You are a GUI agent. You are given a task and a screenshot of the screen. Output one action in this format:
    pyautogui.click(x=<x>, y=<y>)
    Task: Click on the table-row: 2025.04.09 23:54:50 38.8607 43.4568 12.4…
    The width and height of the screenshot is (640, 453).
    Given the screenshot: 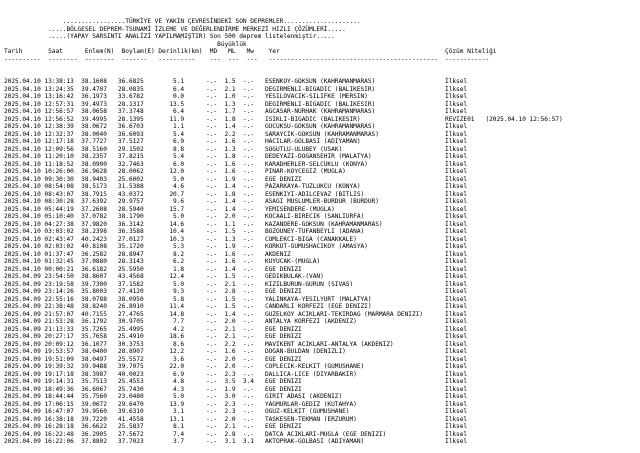 What is the action you would take?
    pyautogui.click(x=236, y=276)
    